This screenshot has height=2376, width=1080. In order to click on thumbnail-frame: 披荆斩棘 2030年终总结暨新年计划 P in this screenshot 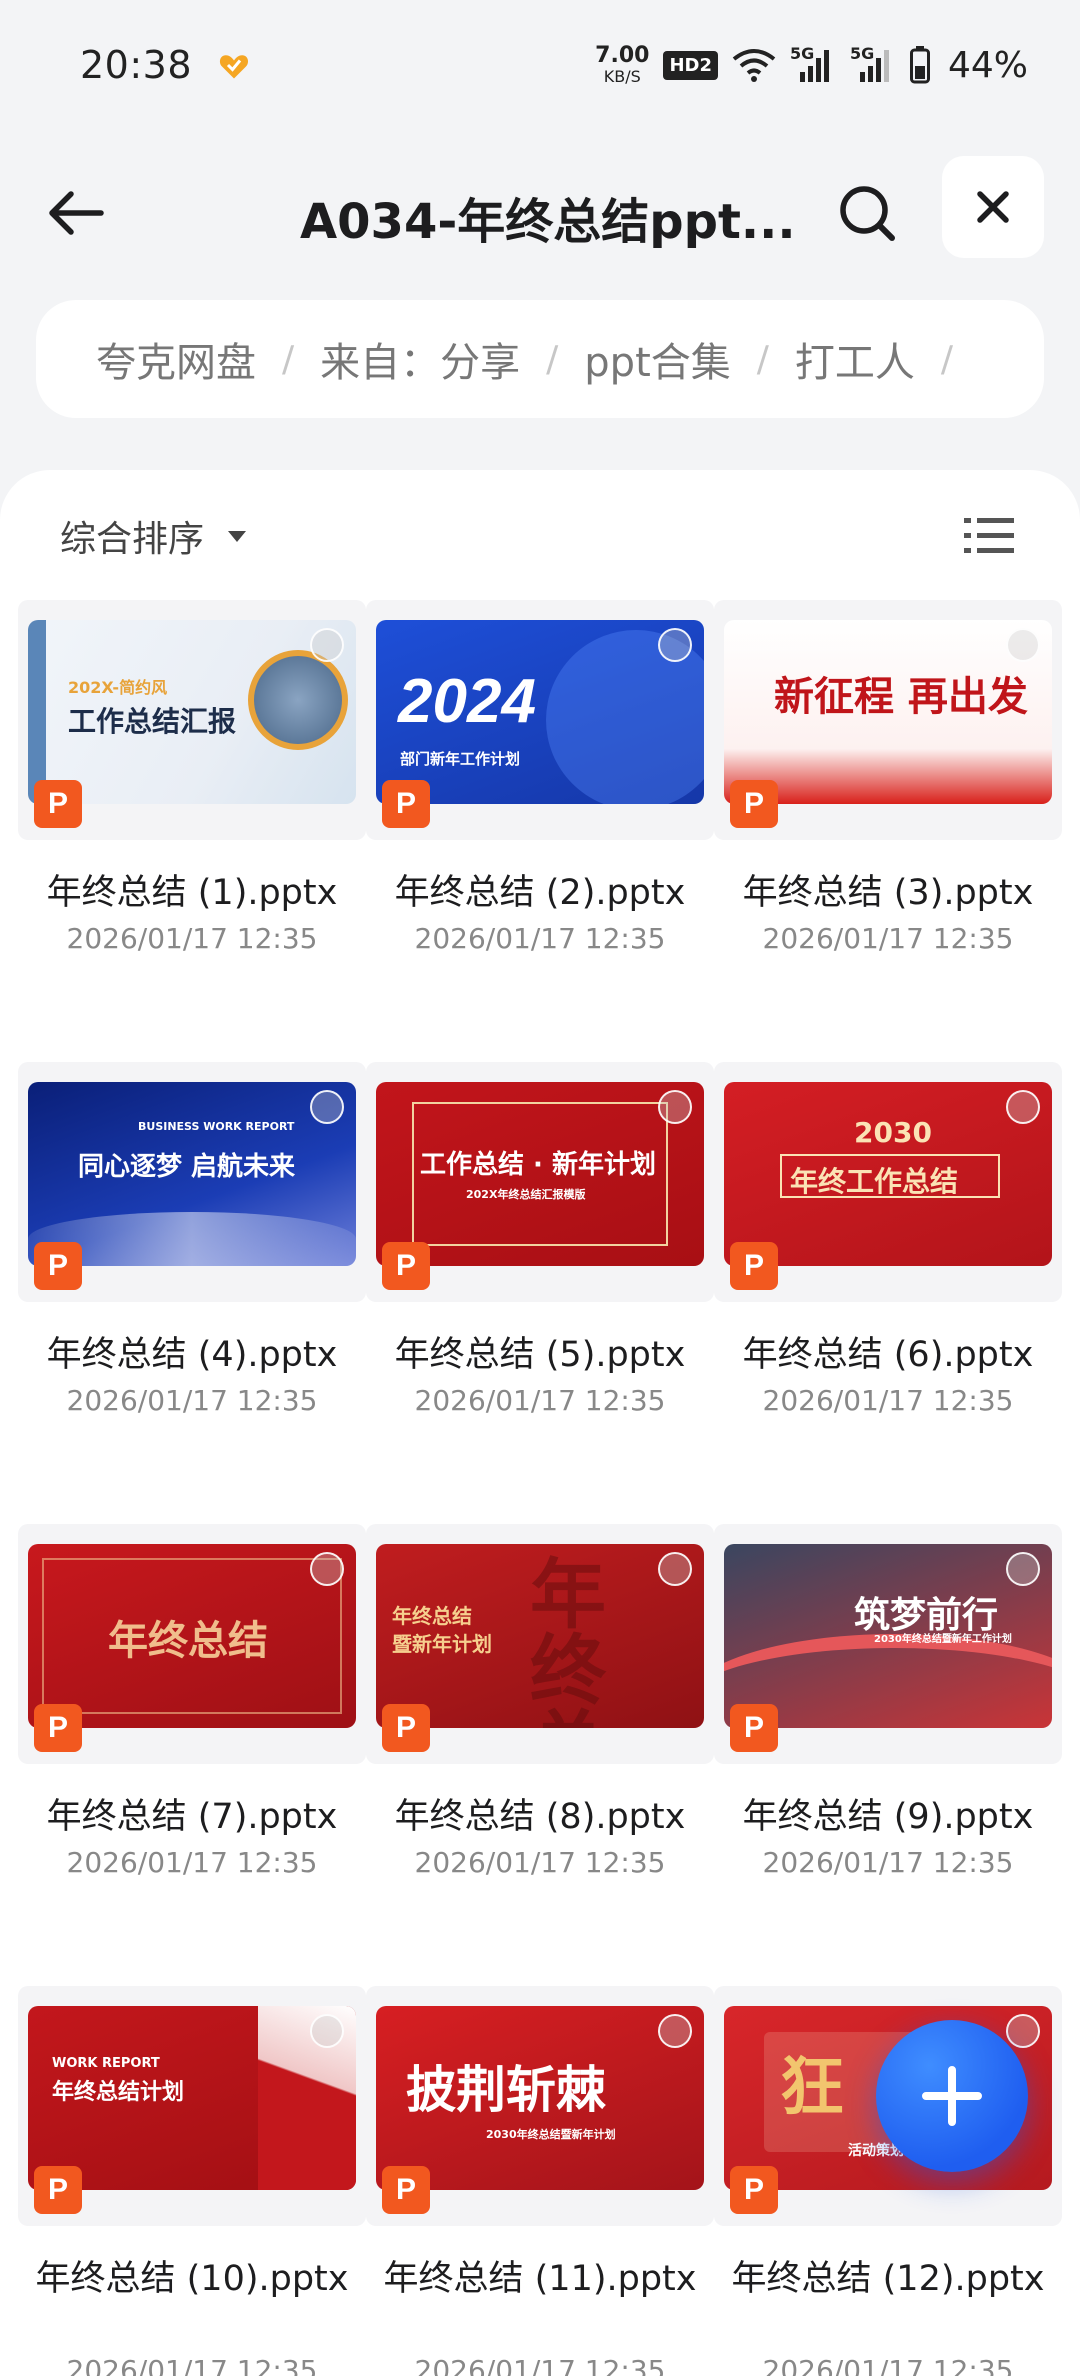, I will do `click(540, 2106)`.